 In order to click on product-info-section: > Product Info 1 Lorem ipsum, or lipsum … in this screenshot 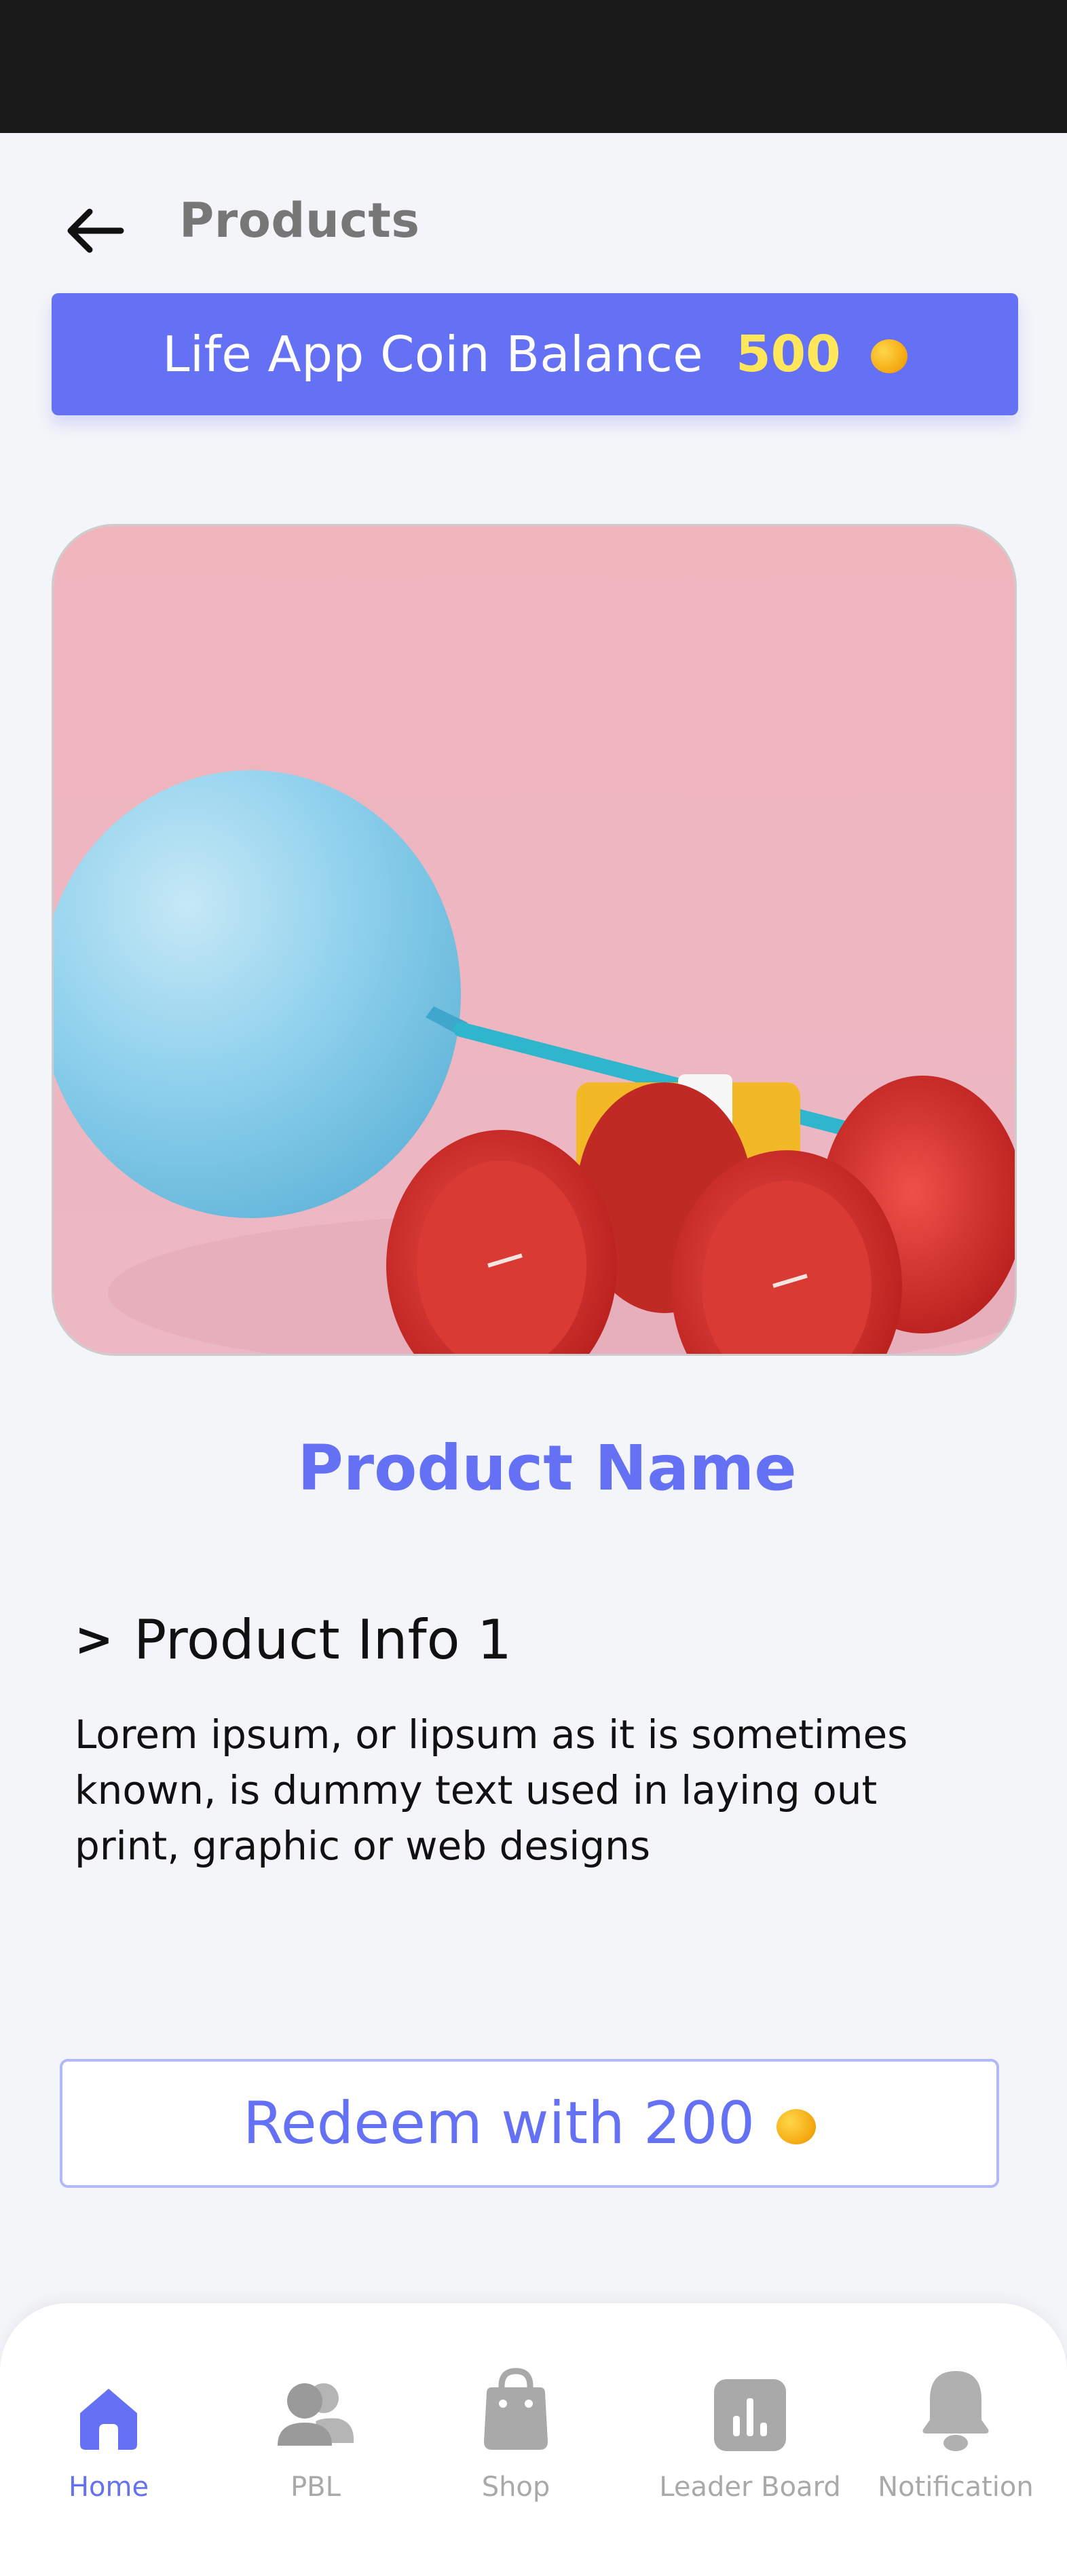, I will do `click(536, 1741)`.